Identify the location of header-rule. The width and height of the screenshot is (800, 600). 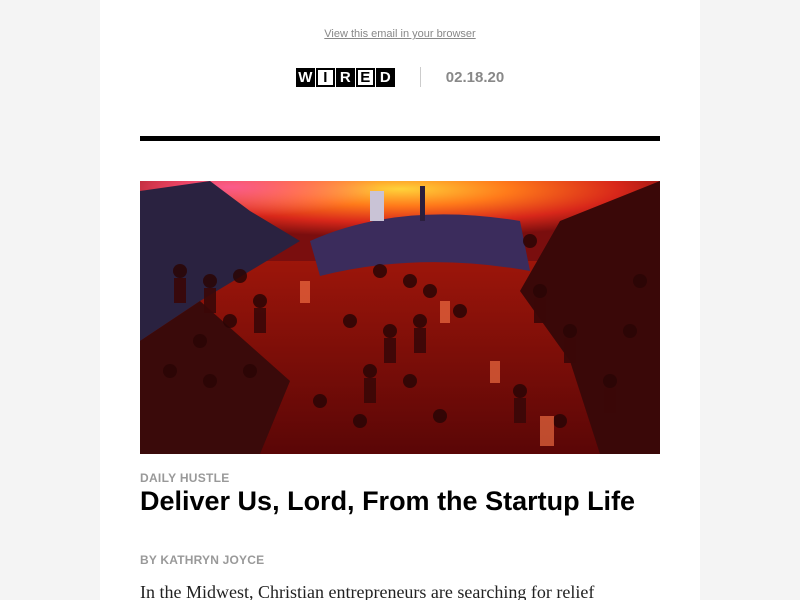
(400, 138).